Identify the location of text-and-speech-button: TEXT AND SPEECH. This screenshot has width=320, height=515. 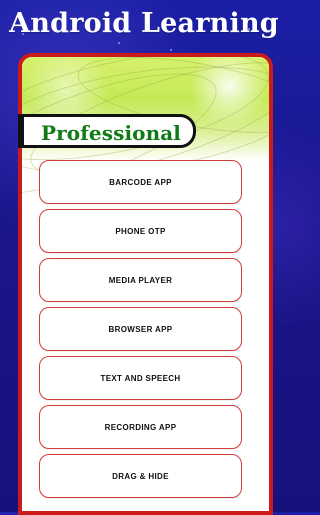
(140, 378).